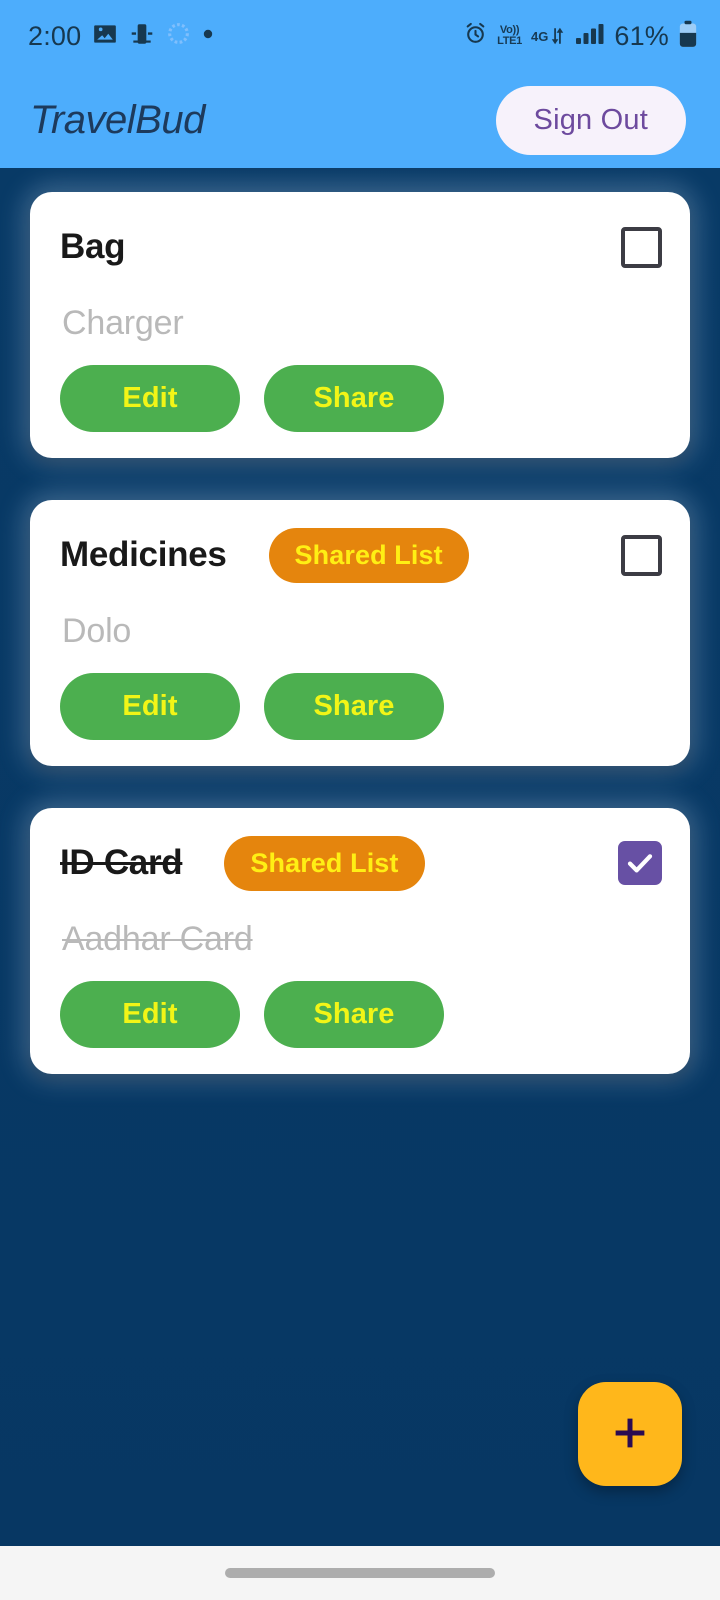 The image size is (720, 1600). What do you see at coordinates (121, 36) in the screenshot?
I see `status-bar-left: 2:00` at bounding box center [121, 36].